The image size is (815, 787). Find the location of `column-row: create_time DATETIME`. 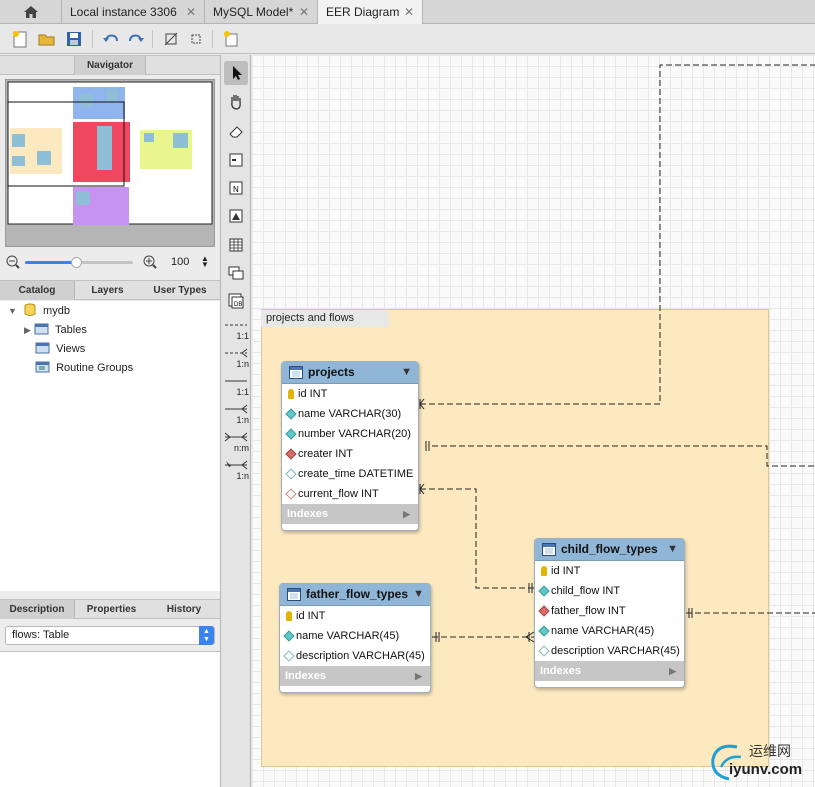

column-row: create_time DATETIME is located at coordinates (350, 474).